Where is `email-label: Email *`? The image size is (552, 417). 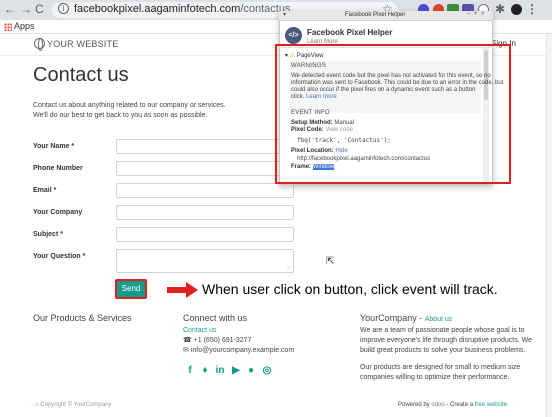
email-label: Email * is located at coordinates (45, 190).